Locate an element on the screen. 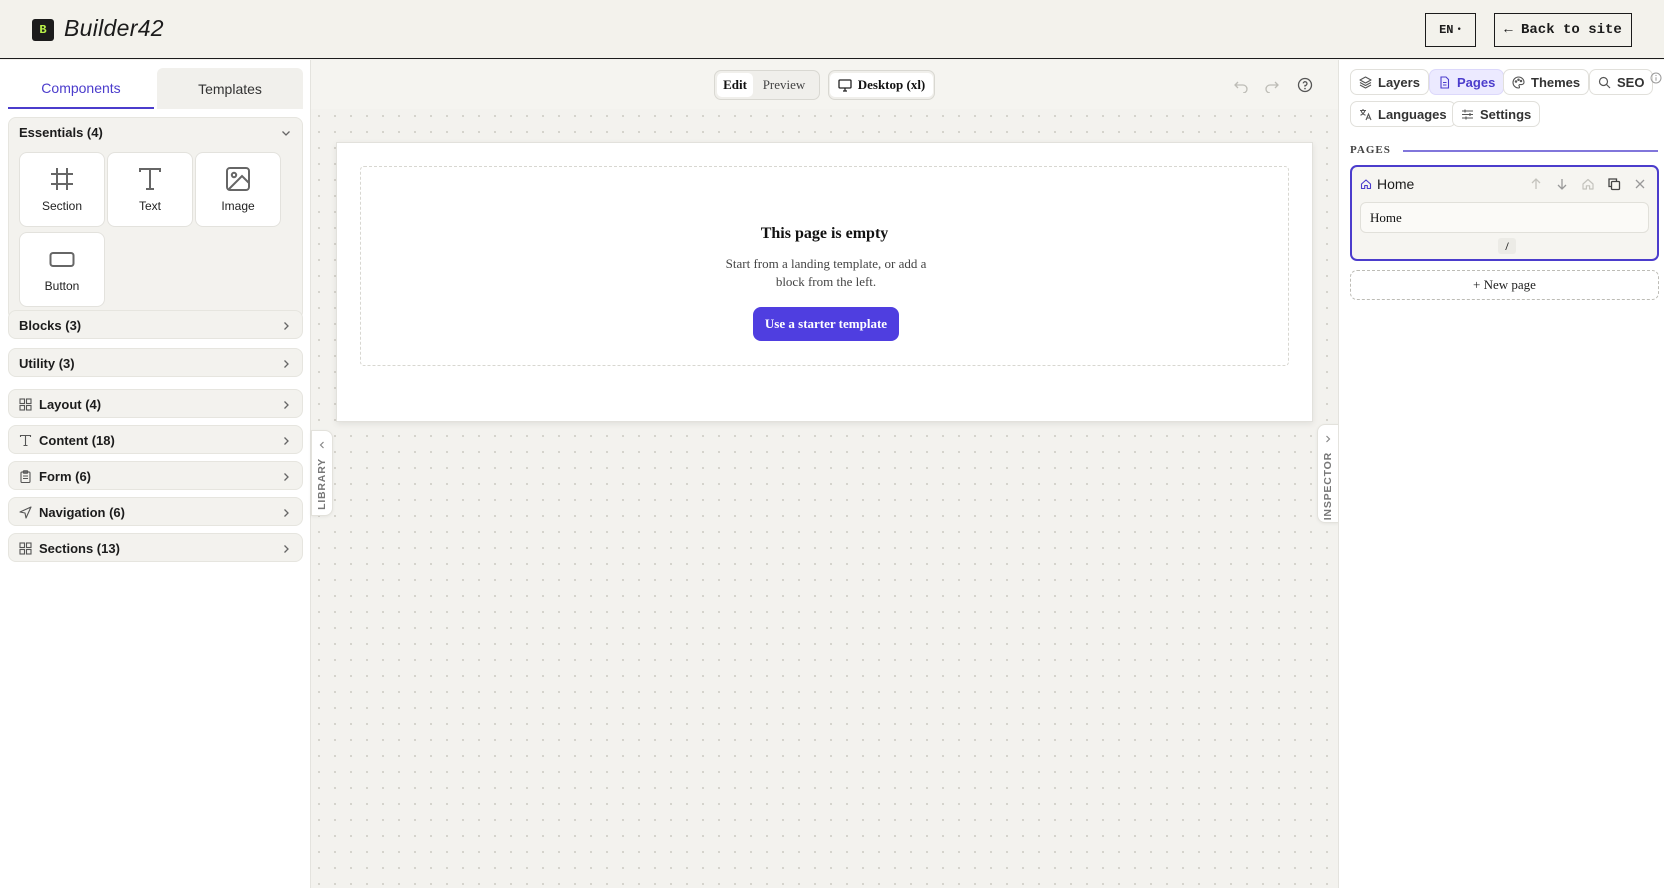 The height and width of the screenshot is (888, 1664). move-up-icon is located at coordinates (1536, 184).